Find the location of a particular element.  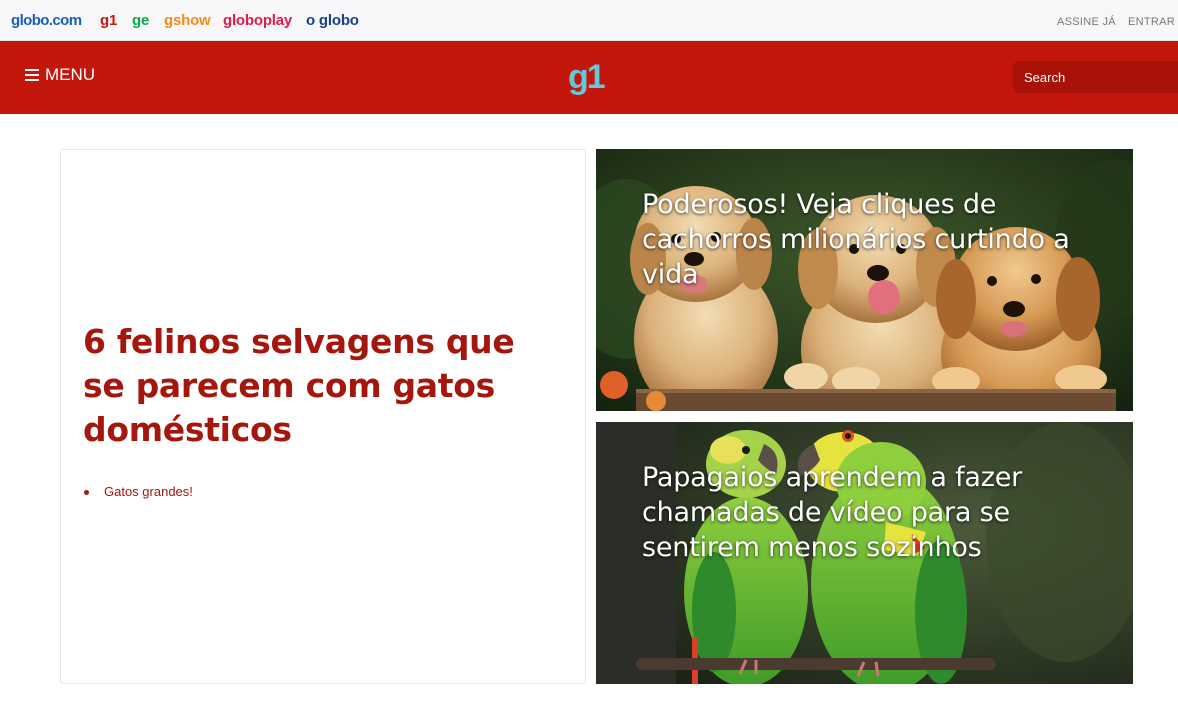

related-links-list: Gatos grandes! is located at coordinates (138, 491).